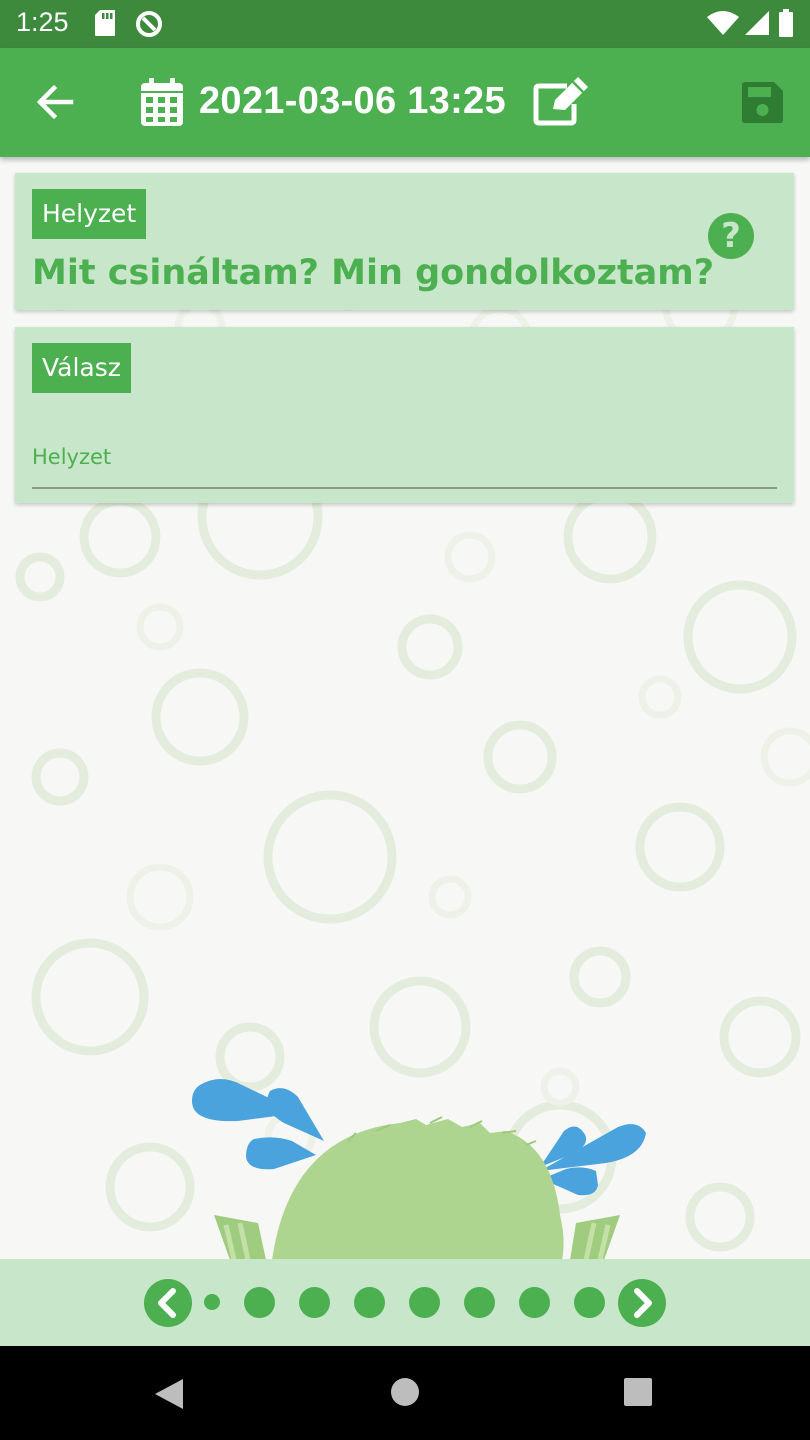 This screenshot has height=1440, width=810. I want to click on back-triangle-icon, so click(169, 1394).